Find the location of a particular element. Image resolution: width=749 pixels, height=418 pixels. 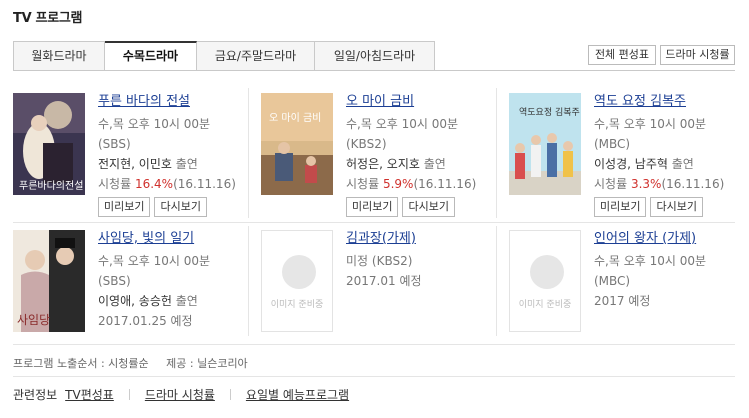

provider-label: 제공 : 닐슨코리아 is located at coordinates (207, 363).